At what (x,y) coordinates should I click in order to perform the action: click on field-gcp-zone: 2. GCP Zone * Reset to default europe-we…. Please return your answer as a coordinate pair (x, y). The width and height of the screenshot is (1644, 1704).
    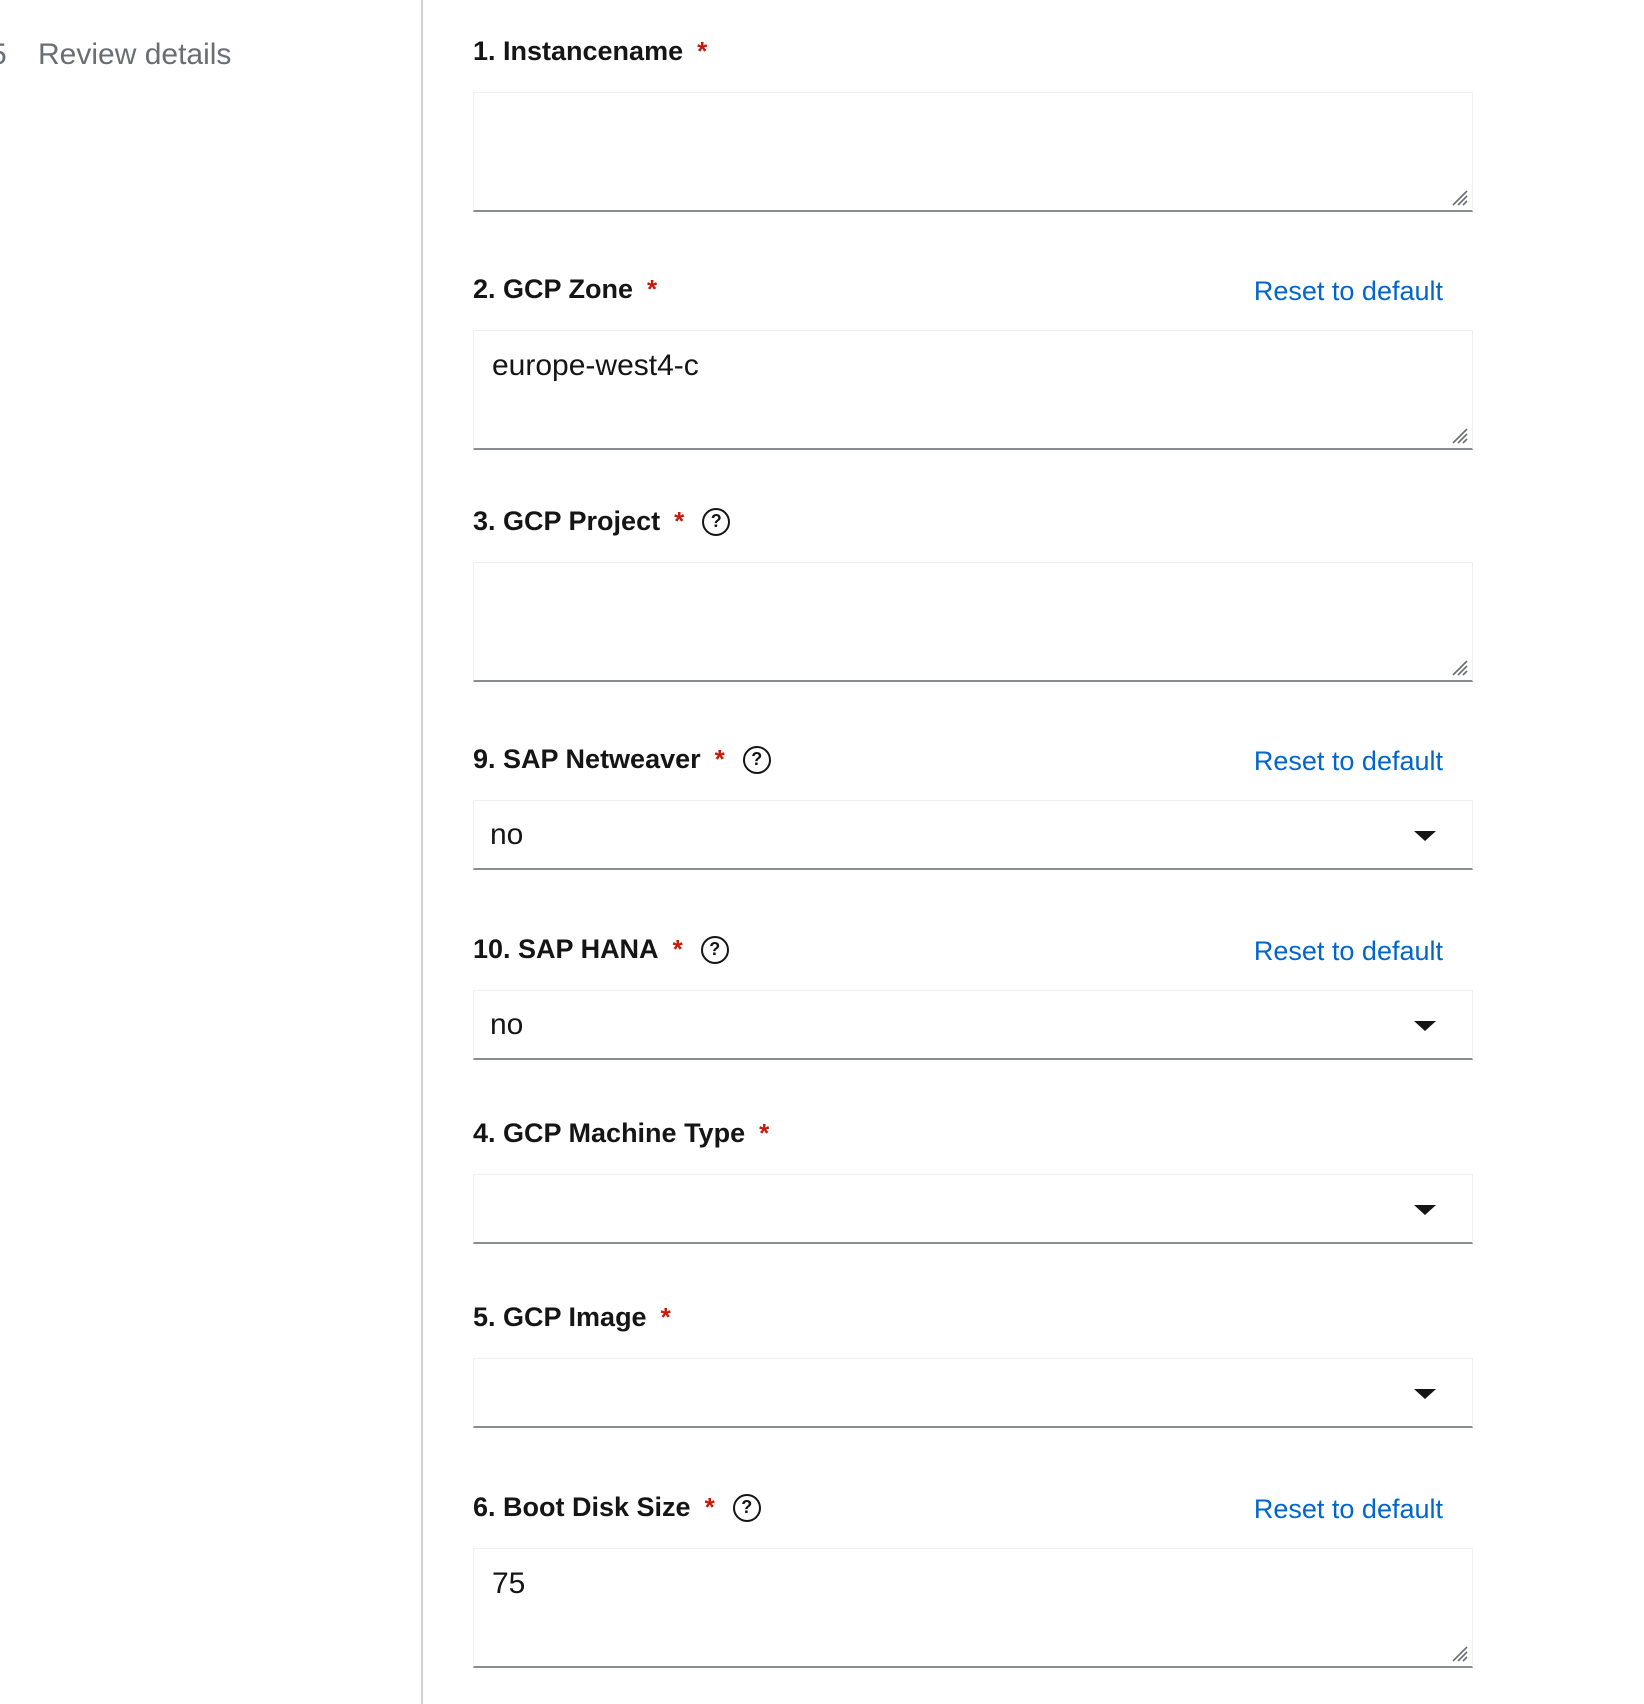
    Looking at the image, I should click on (973, 362).